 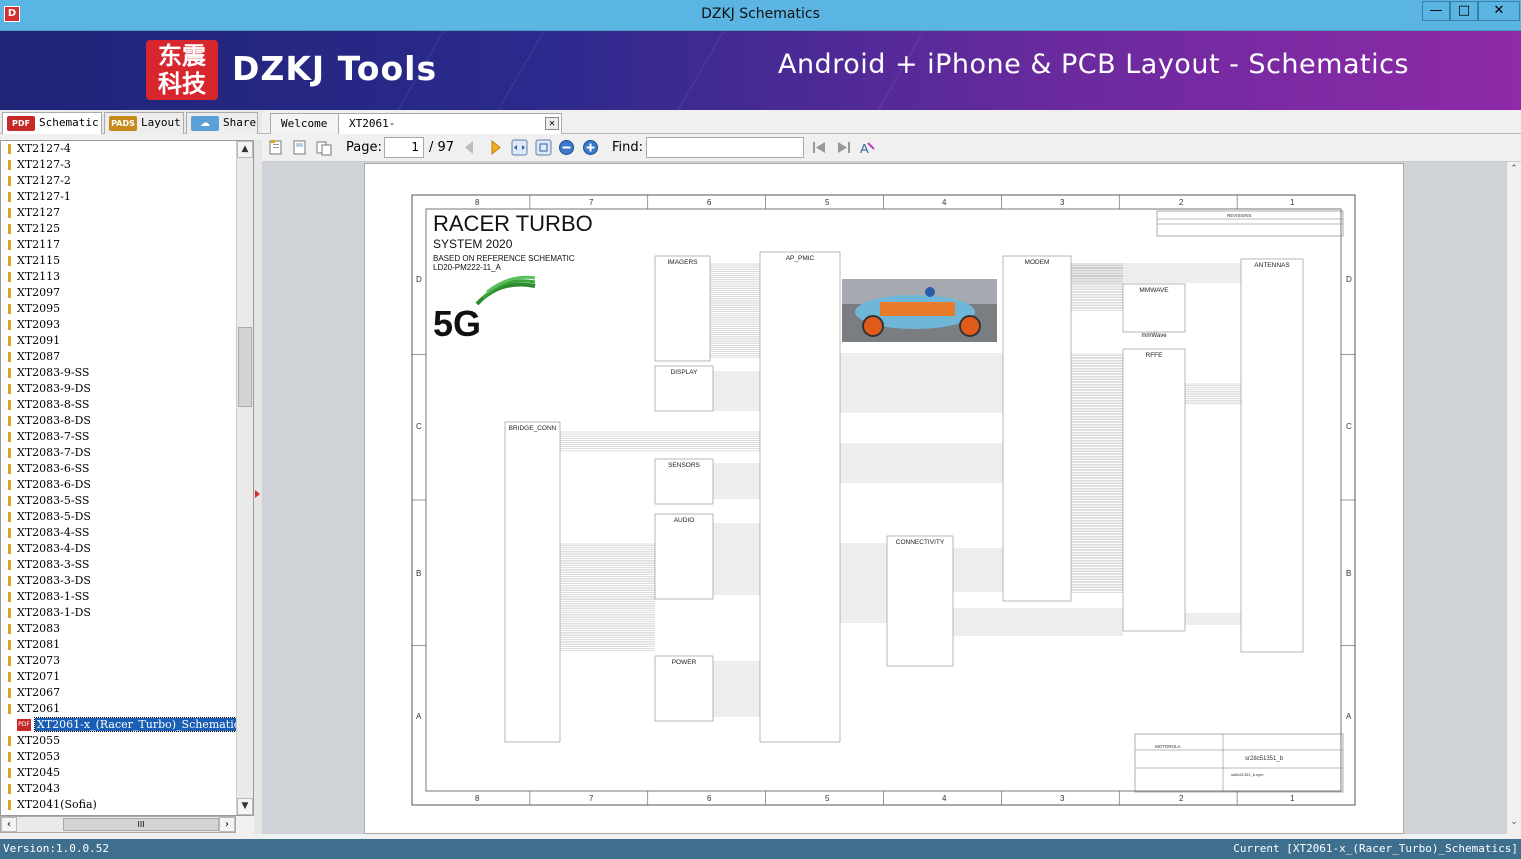 I want to click on panel-splitter, so click(x=258, y=487).